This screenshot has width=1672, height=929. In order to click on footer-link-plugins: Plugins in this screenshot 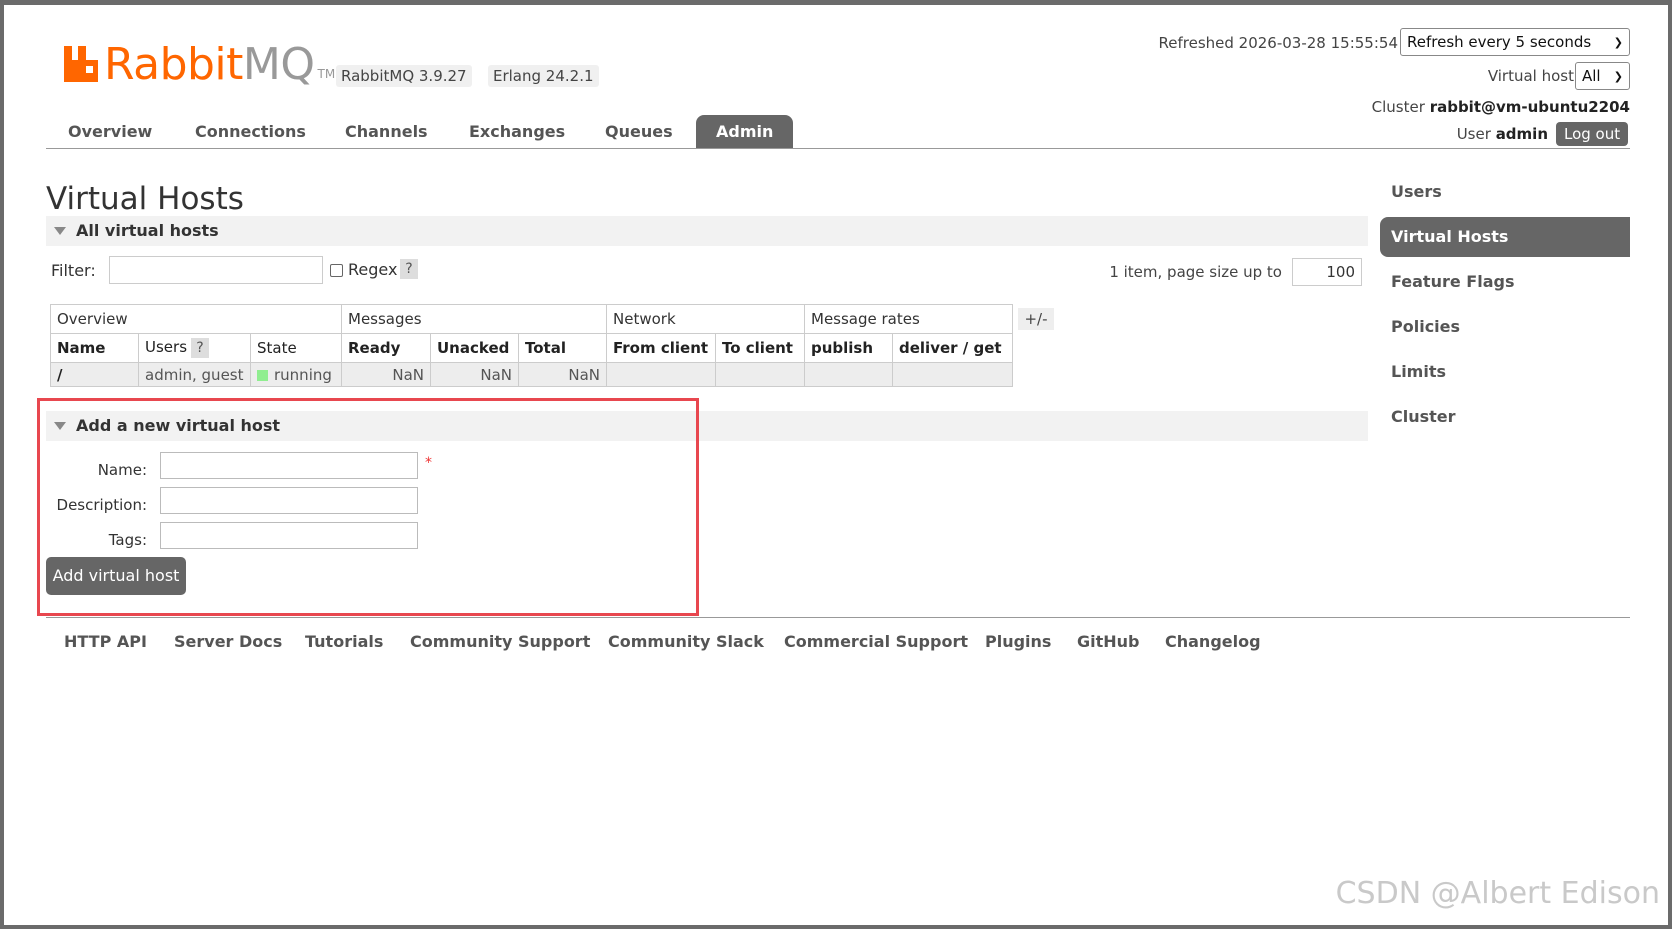, I will do `click(1018, 641)`.